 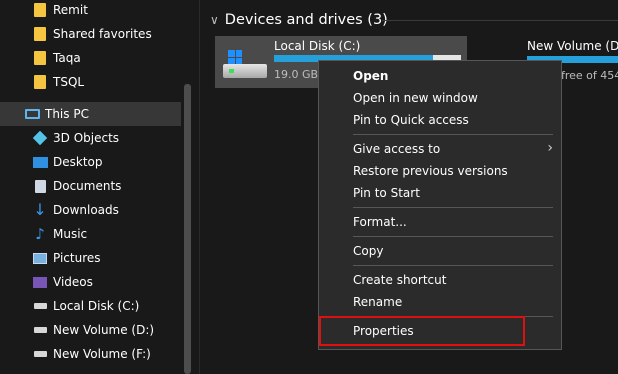 What do you see at coordinates (440, 193) in the screenshot?
I see `menu-item-pin-to-start: Pin to Start` at bounding box center [440, 193].